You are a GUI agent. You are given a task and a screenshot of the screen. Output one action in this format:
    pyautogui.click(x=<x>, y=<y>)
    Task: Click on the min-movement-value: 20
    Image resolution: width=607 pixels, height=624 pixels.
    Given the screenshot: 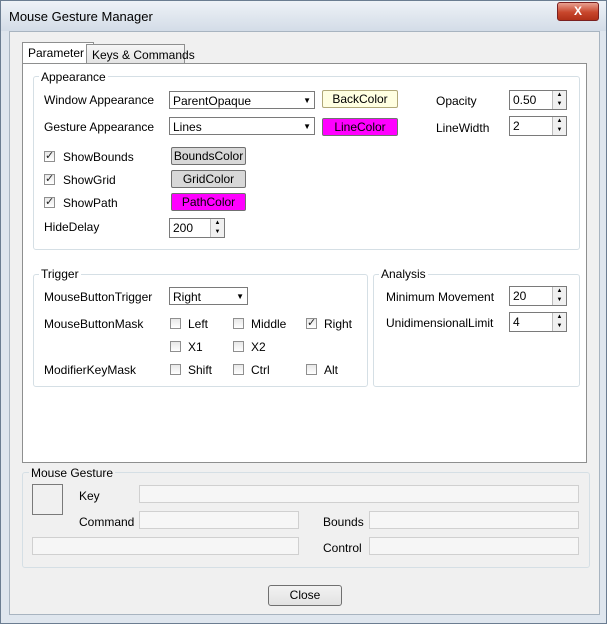 What is the action you would take?
    pyautogui.click(x=520, y=296)
    